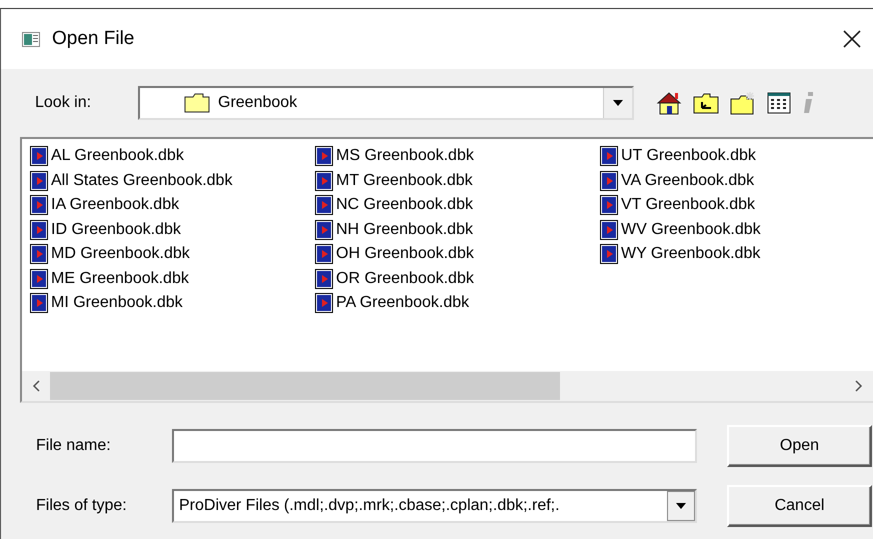 The image size is (873, 539). What do you see at coordinates (799, 446) in the screenshot?
I see `open-button: Open` at bounding box center [799, 446].